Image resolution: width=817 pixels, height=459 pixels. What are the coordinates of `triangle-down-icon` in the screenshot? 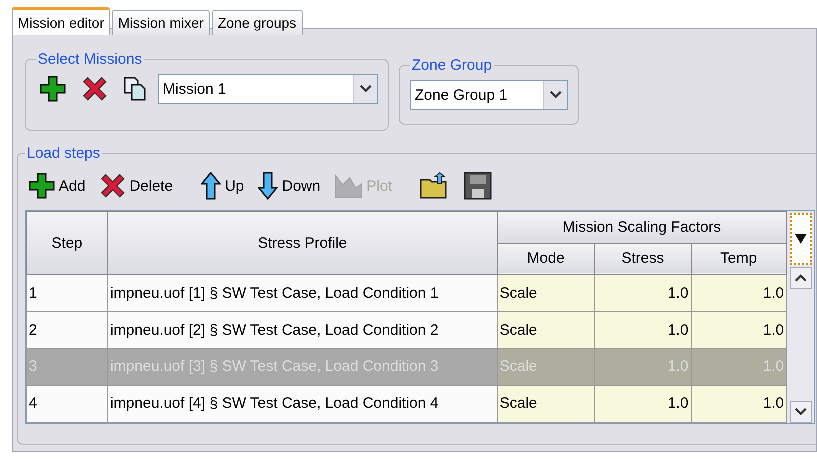 It's located at (801, 239).